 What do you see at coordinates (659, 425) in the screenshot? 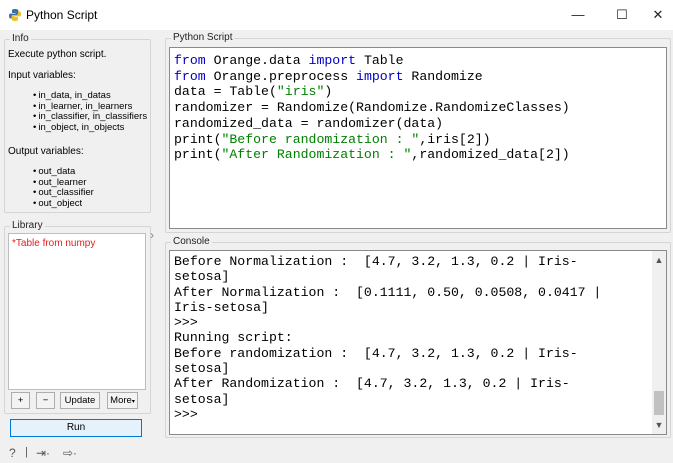
I see `chevron-down-icon: ▼` at bounding box center [659, 425].